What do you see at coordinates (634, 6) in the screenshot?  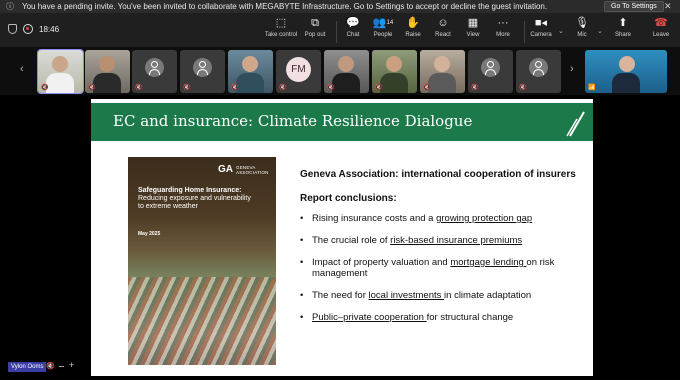 I see `go-to-settings-button: Go To Settings` at bounding box center [634, 6].